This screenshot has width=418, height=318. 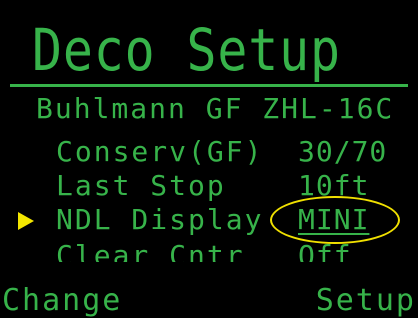 I want to click on setup-softkey: Setup, so click(x=366, y=301).